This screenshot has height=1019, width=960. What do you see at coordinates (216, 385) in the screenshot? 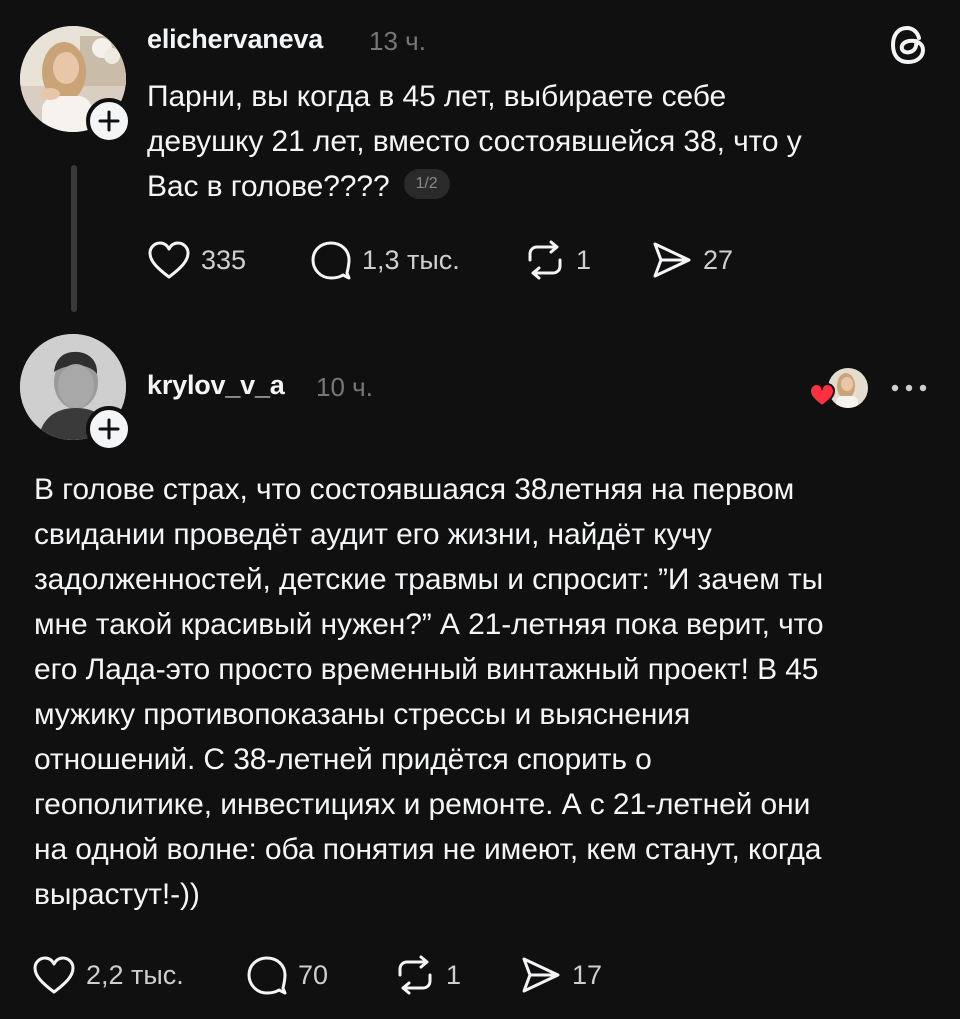
I see `author-username: krylov_v_a` at bounding box center [216, 385].